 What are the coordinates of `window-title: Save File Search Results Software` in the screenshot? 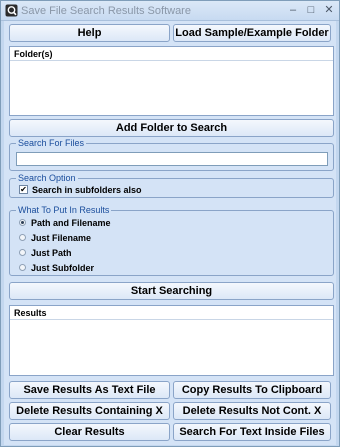 It's located at (106, 11).